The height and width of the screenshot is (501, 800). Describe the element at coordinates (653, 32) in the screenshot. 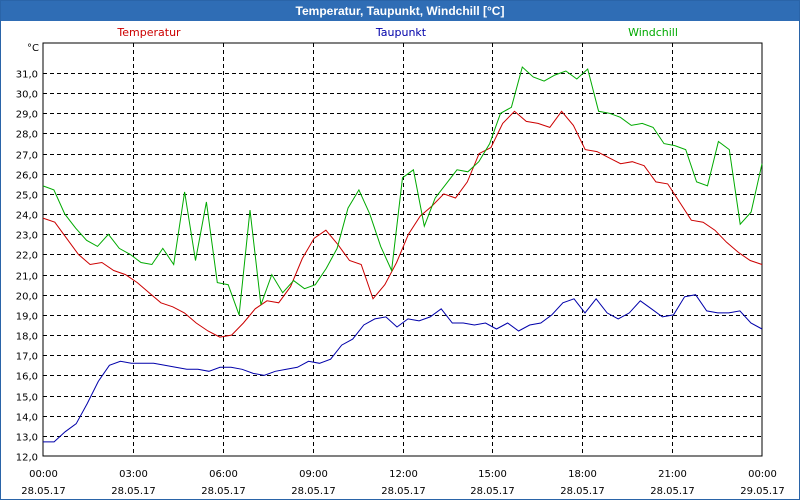

I see `legend-windchill: Windchill` at that location.